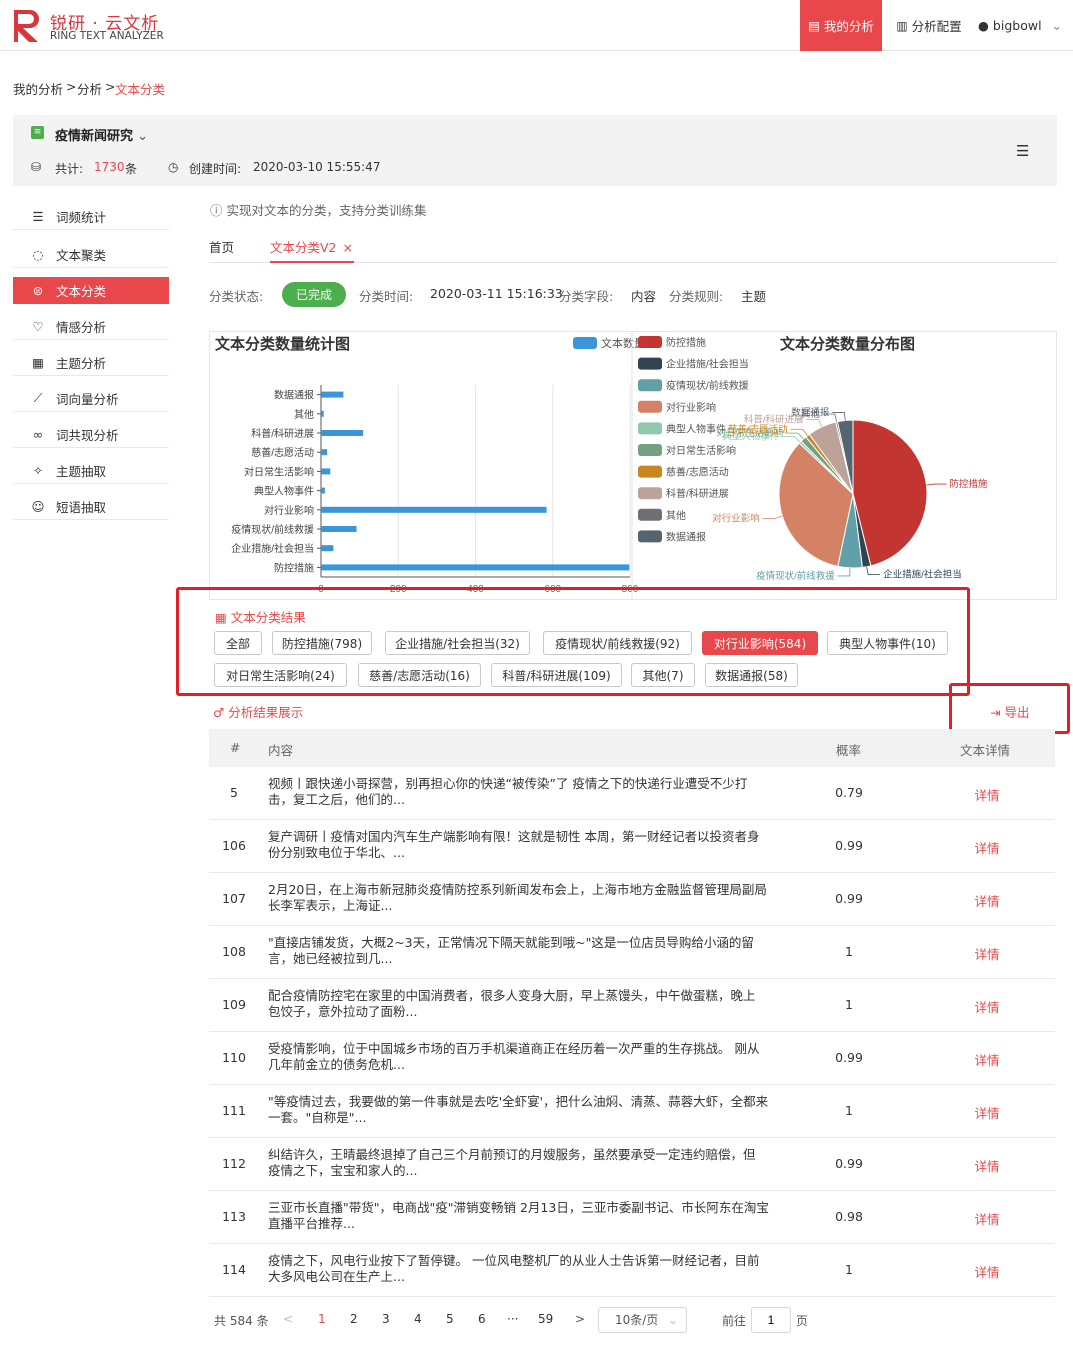 This screenshot has height=1362, width=1073. Describe the element at coordinates (314, 294) in the screenshot. I see `status-badge: 已完成` at that location.